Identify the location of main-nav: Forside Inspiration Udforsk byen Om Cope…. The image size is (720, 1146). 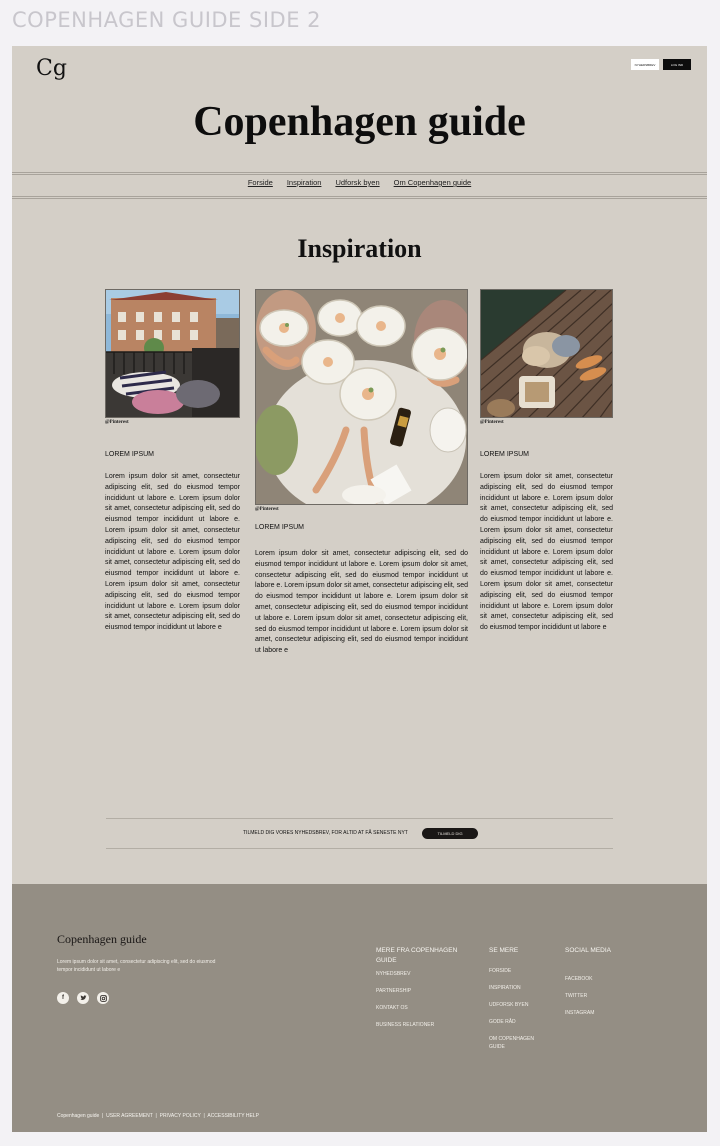
(359, 182).